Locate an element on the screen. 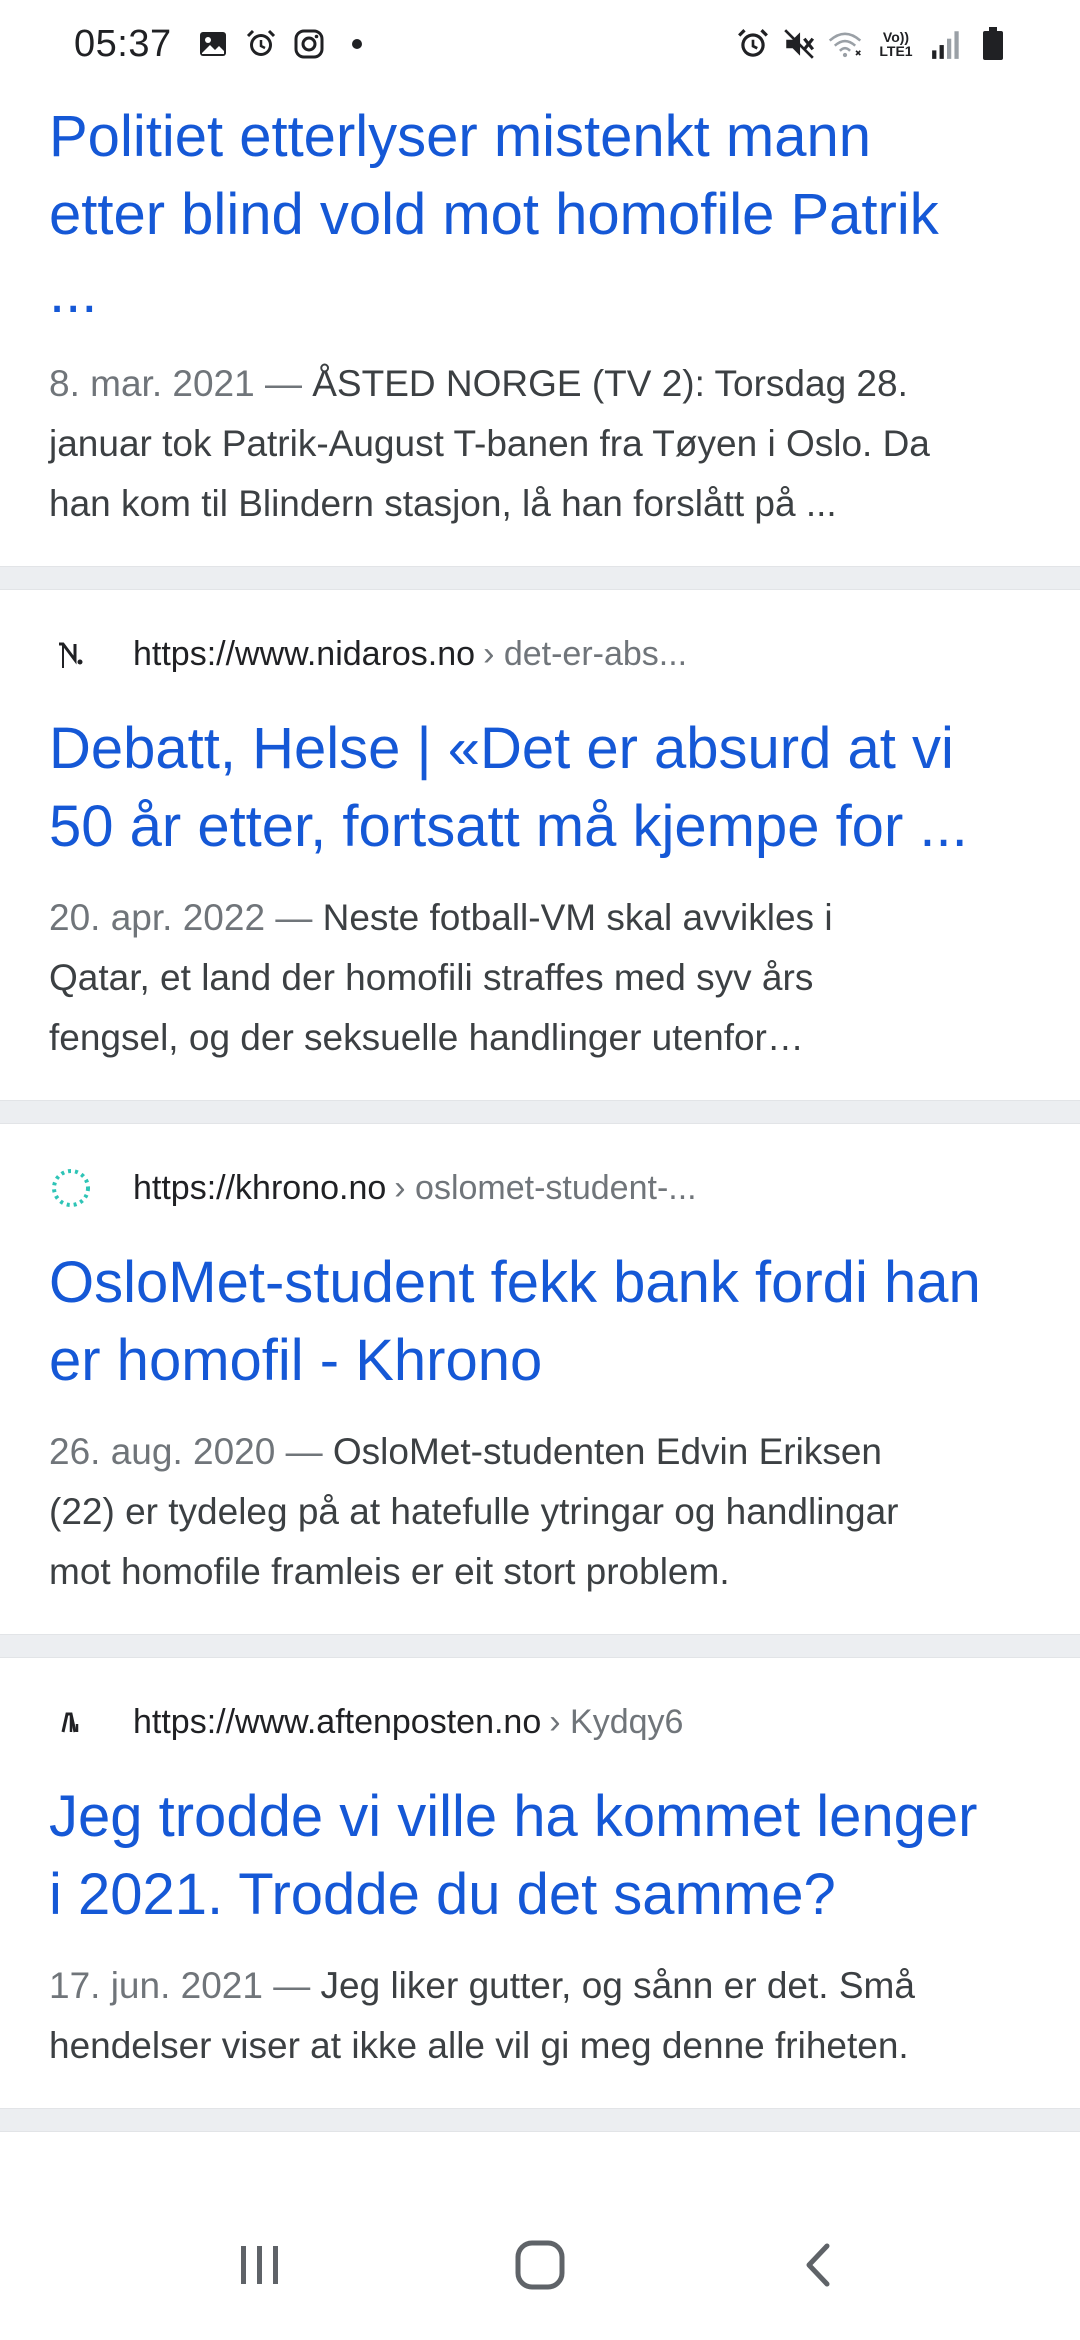 This screenshot has height=2340, width=1080. home-icon is located at coordinates (540, 2265).